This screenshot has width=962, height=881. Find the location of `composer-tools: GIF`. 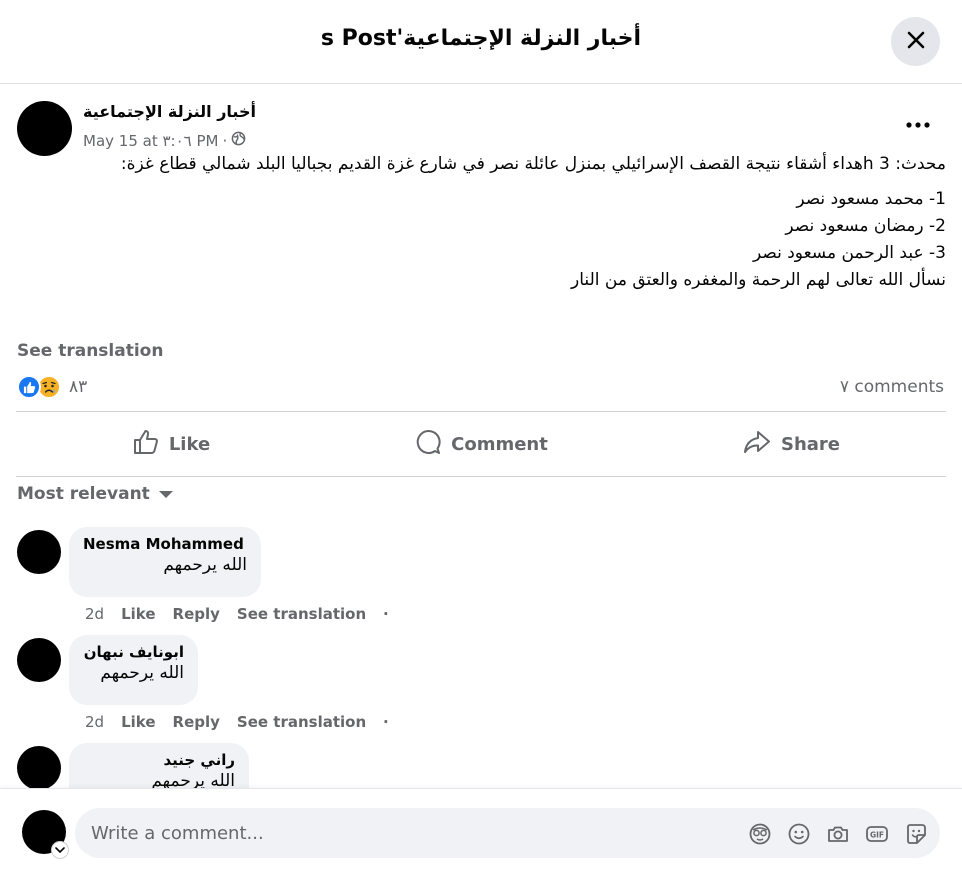

composer-tools: GIF is located at coordinates (838, 834).